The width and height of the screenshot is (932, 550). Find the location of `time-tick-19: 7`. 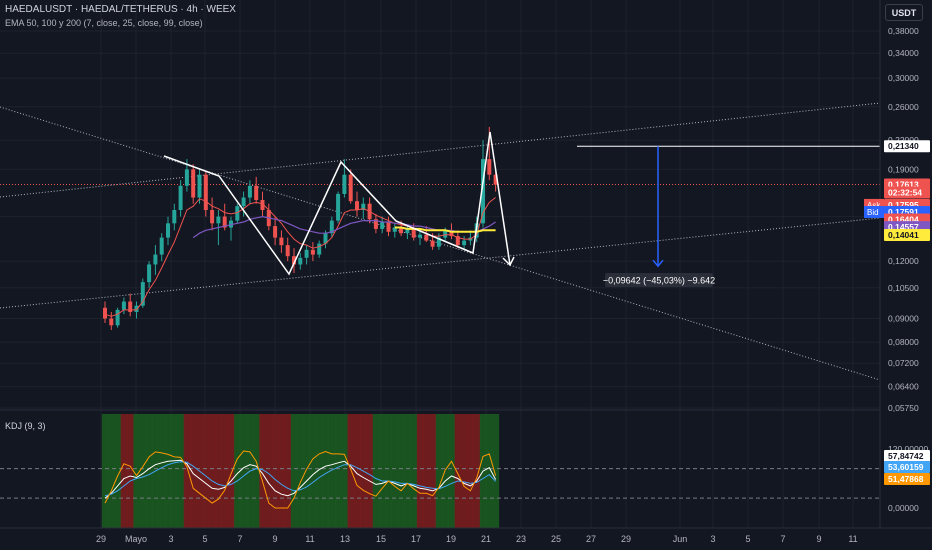

time-tick-19: 7 is located at coordinates (782, 539).